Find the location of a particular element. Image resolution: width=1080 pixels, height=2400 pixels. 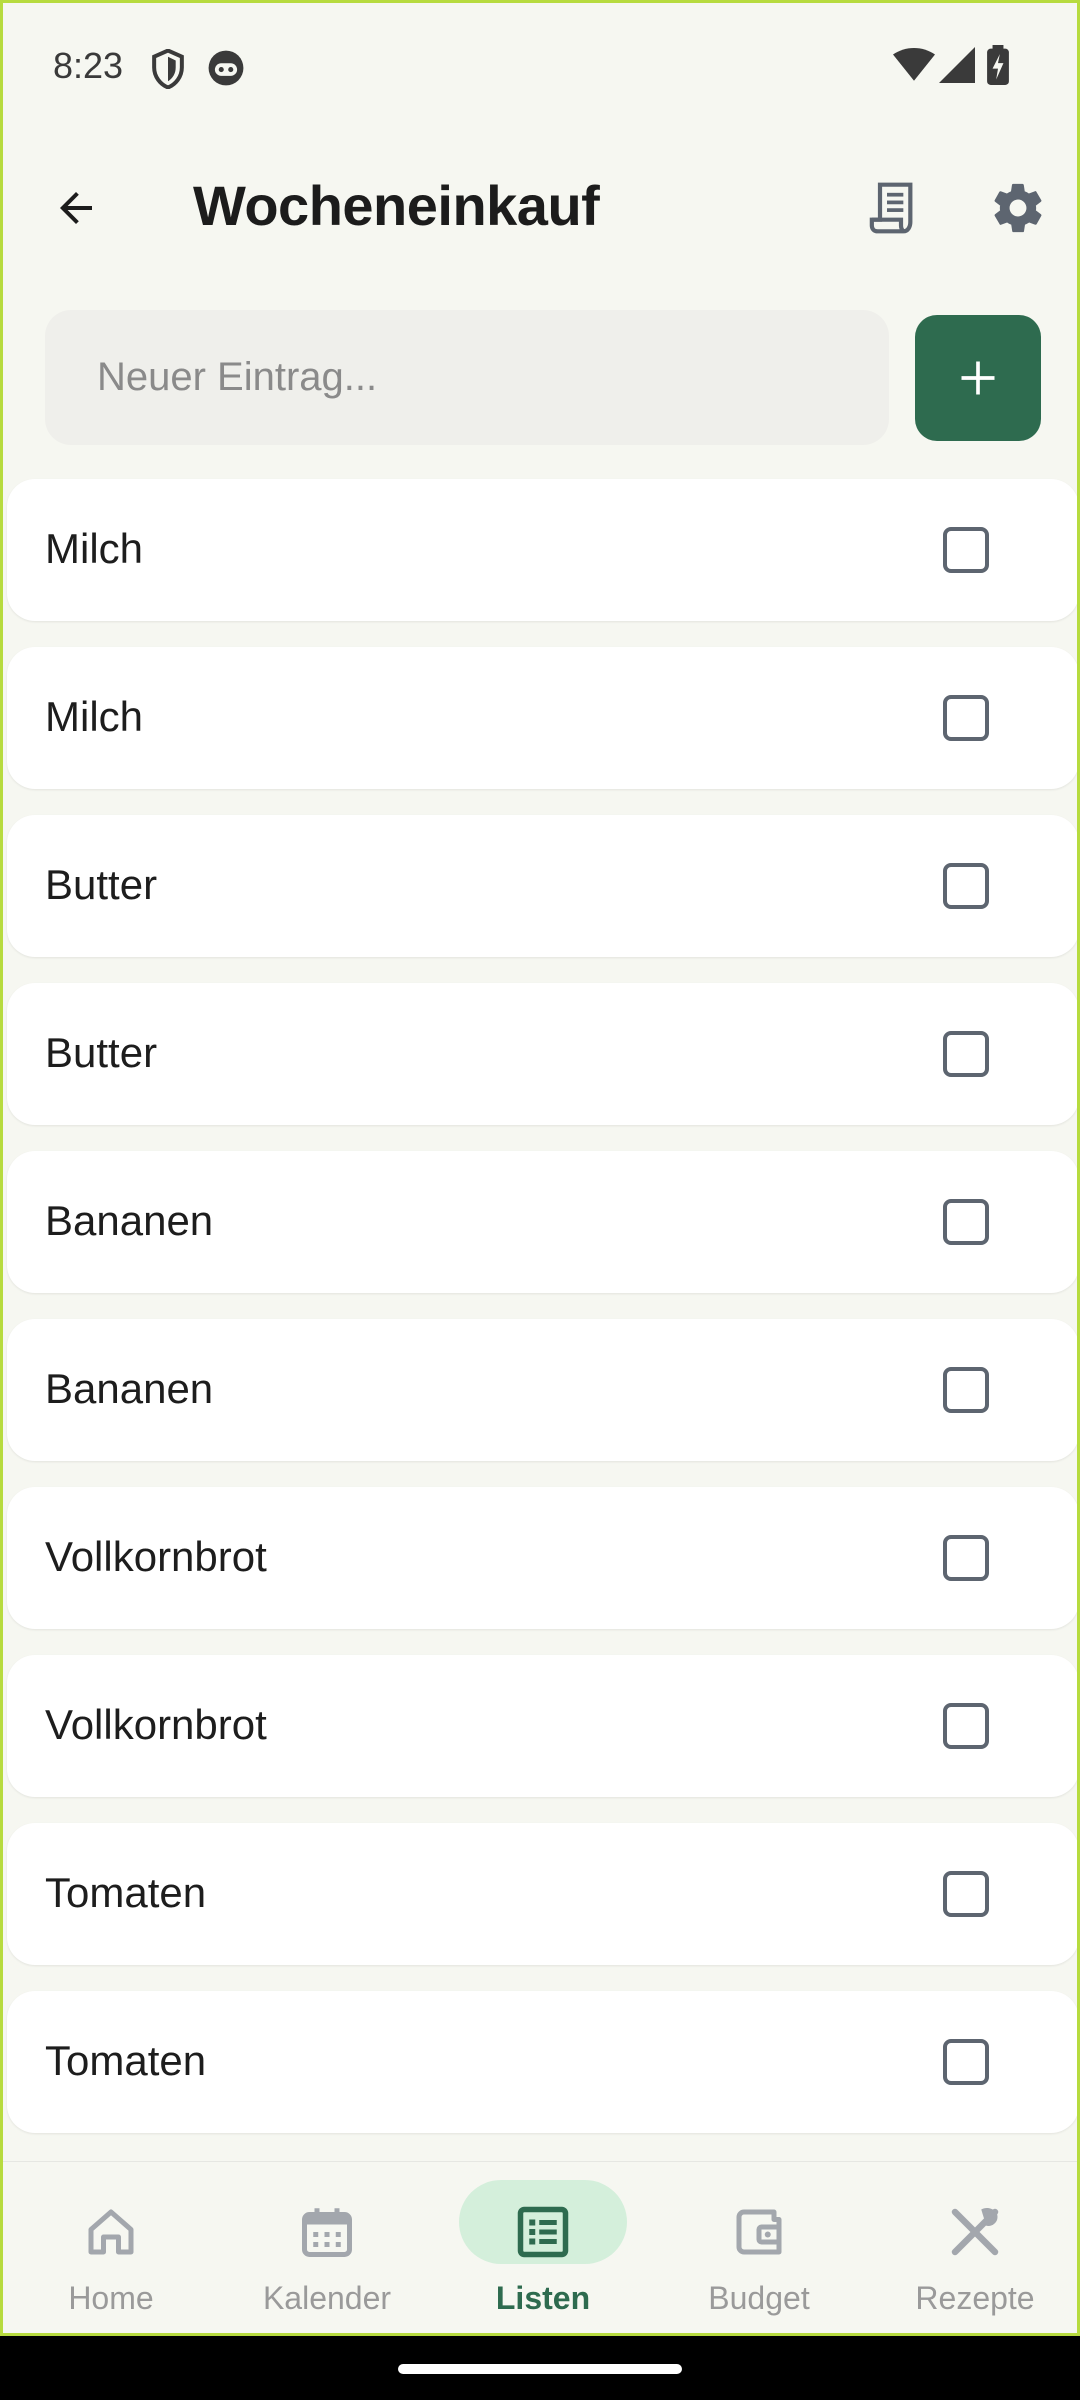

gear-icon is located at coordinates (1018, 208).